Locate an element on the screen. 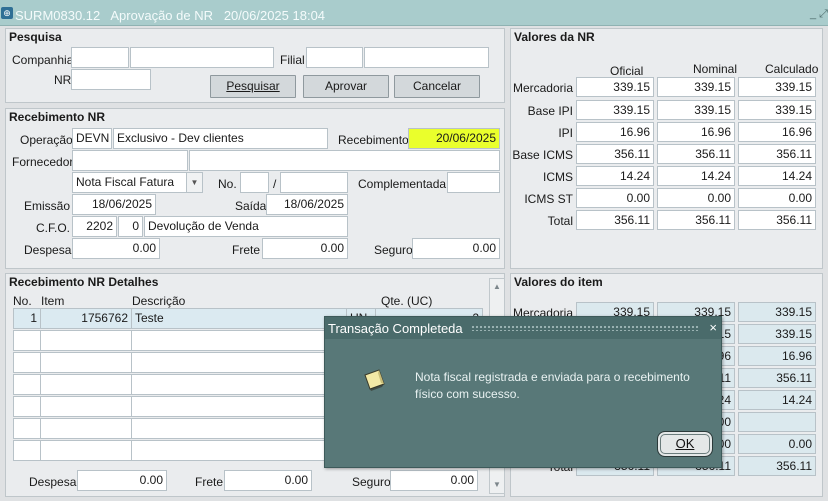 The height and width of the screenshot is (501, 828). serie-input is located at coordinates (314, 182).